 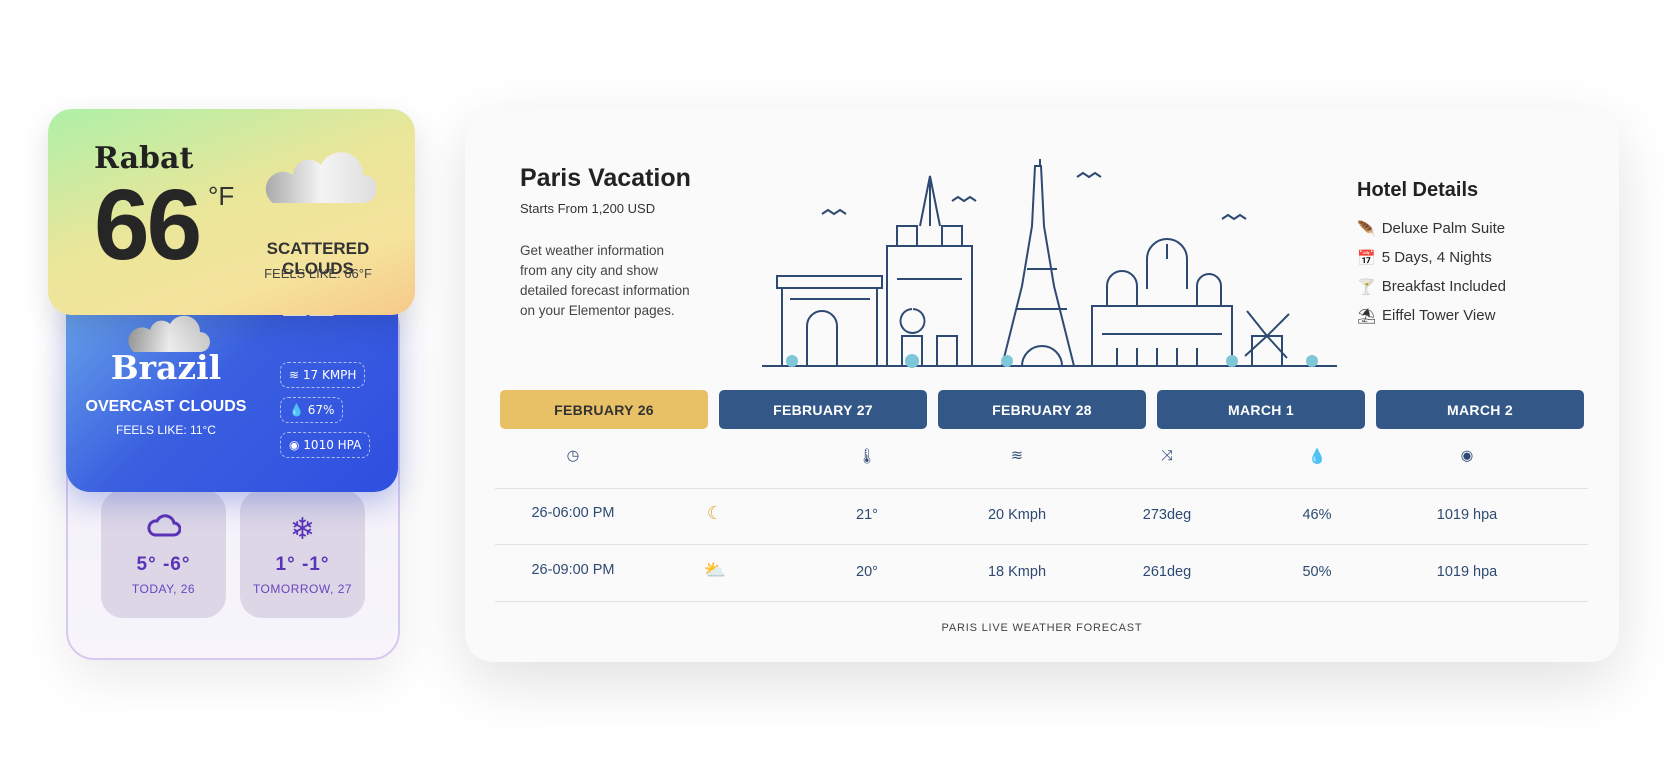 I want to click on tab-february-28: FEBRUARY 28, so click(x=1042, y=409).